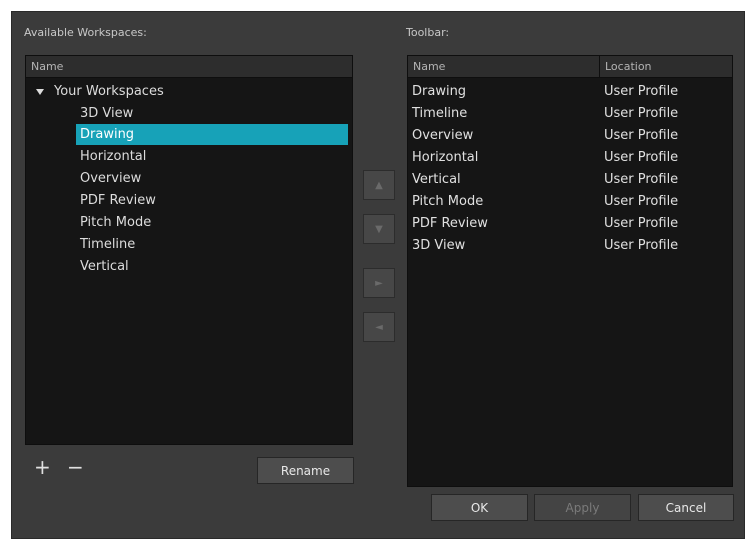  What do you see at coordinates (439, 245) in the screenshot?
I see `row-name: 3D View` at bounding box center [439, 245].